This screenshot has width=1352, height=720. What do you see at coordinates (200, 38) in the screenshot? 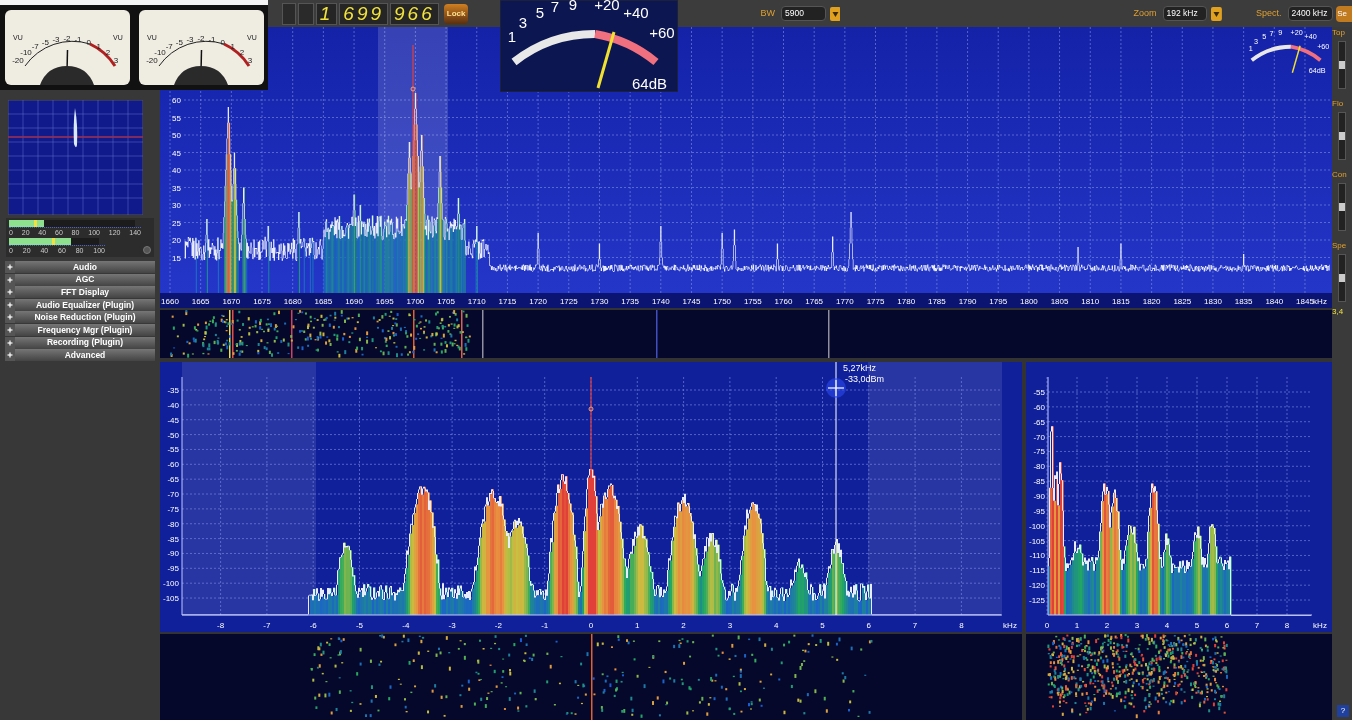
I see `scale-label: -2` at bounding box center [200, 38].